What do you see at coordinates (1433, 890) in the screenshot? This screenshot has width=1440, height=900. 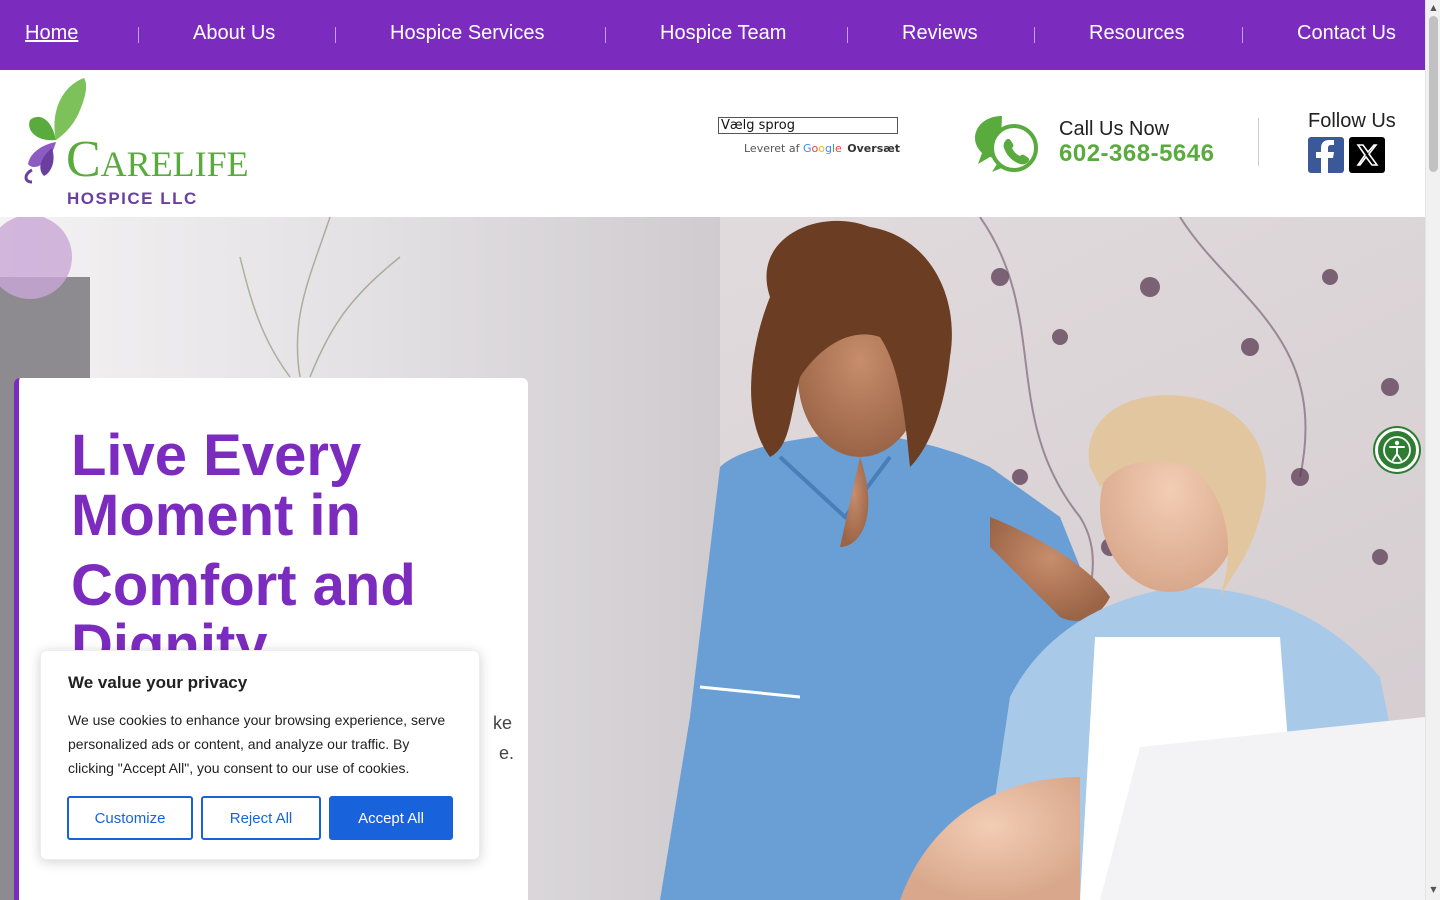 I see `scroll-down-arrow-icon: ▼` at bounding box center [1433, 890].